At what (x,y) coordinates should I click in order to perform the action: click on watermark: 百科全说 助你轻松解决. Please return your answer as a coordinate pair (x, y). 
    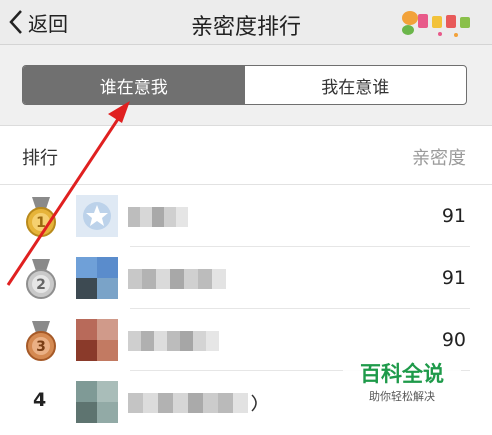
    Looking at the image, I should click on (402, 381).